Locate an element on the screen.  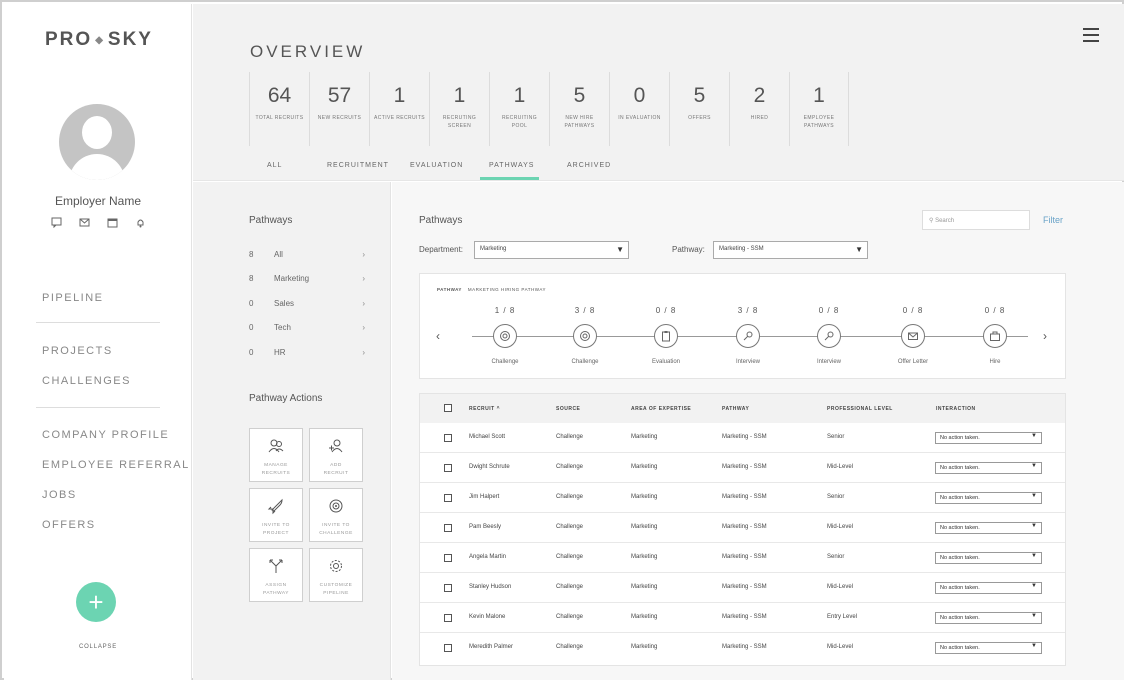
pathway-select: Marketing - SSM ▼ is located at coordinates (790, 250).